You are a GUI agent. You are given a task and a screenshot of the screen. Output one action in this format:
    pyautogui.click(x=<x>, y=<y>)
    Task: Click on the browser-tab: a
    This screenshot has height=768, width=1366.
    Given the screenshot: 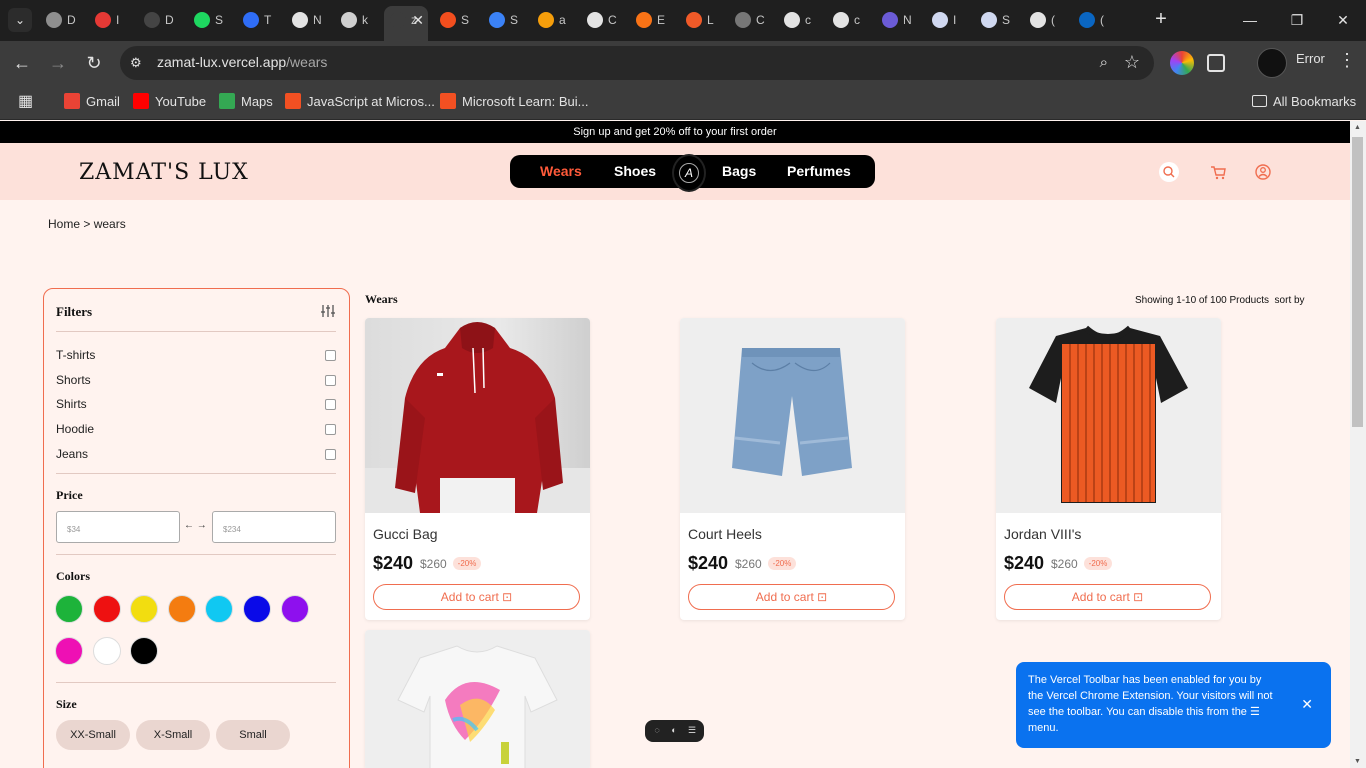 What is the action you would take?
    pyautogui.click(x=556, y=20)
    